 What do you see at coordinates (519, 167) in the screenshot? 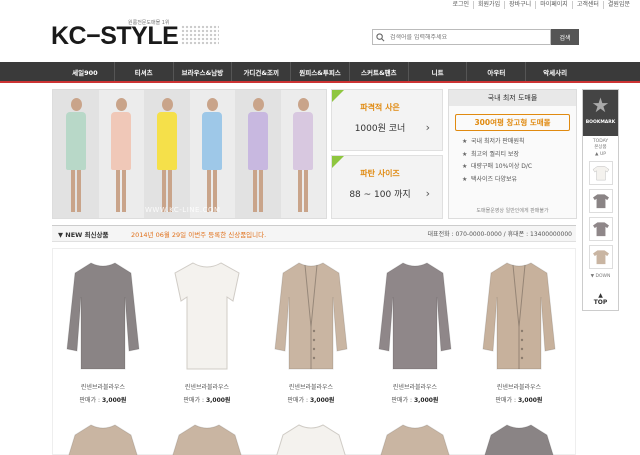
I see `feature-item: 대량구매 10%이상 D/C` at bounding box center [519, 167].